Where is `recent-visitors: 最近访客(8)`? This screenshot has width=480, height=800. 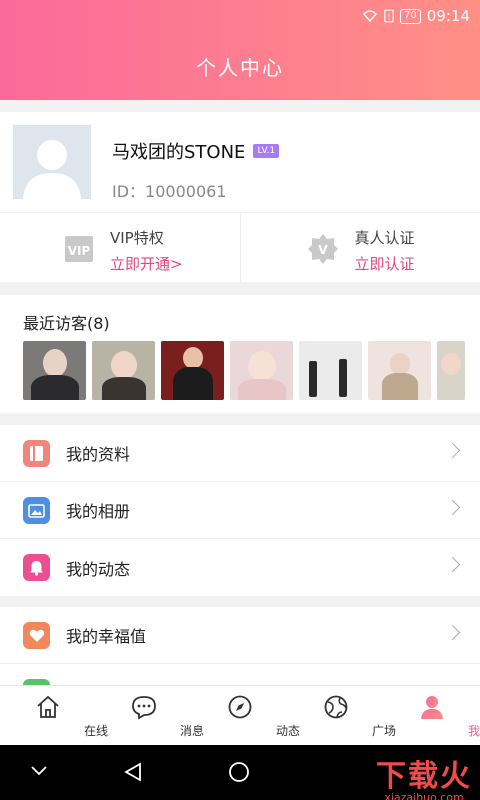 recent-visitors: 最近访客(8) is located at coordinates (240, 354).